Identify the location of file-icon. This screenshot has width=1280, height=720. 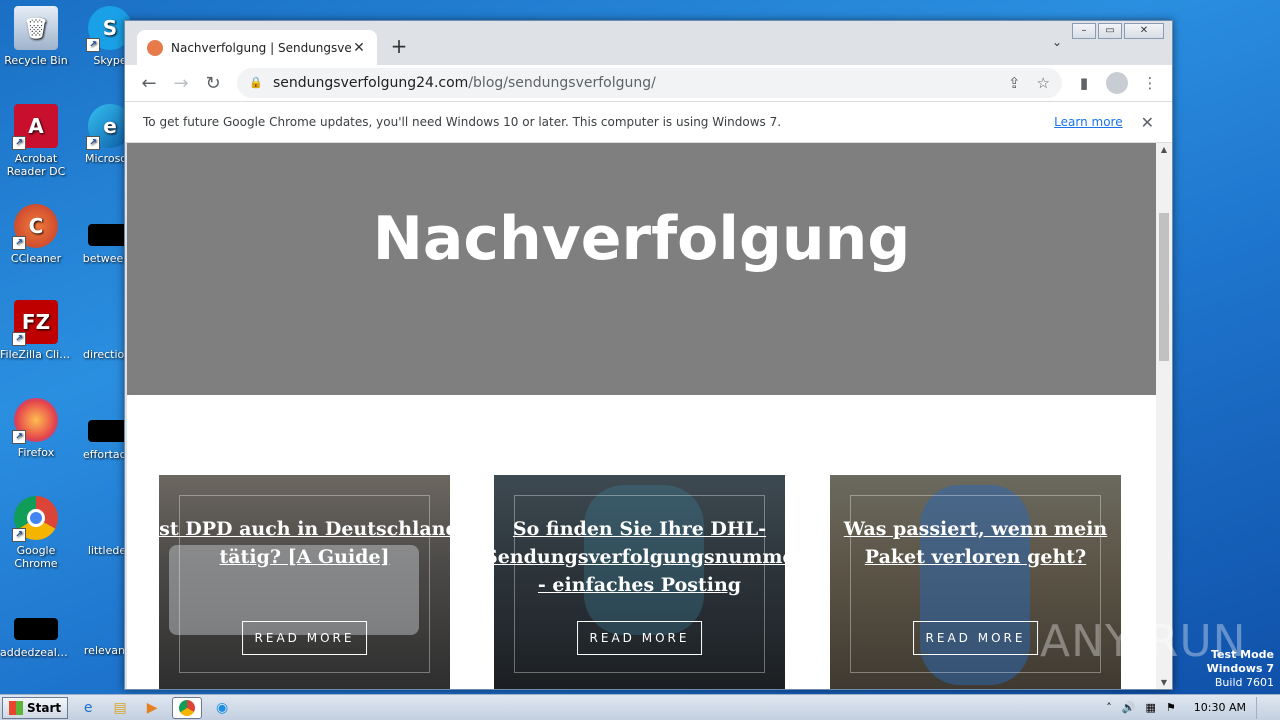
(36, 629).